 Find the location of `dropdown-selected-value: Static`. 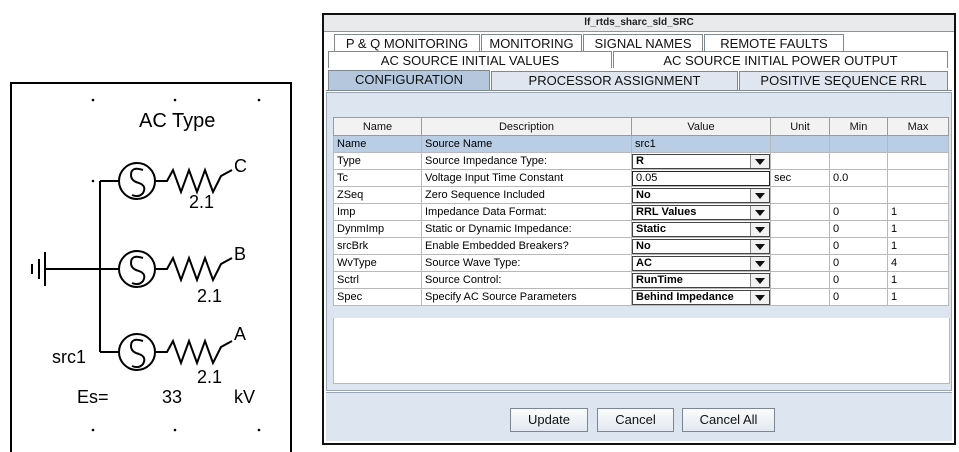

dropdown-selected-value: Static is located at coordinates (651, 228).